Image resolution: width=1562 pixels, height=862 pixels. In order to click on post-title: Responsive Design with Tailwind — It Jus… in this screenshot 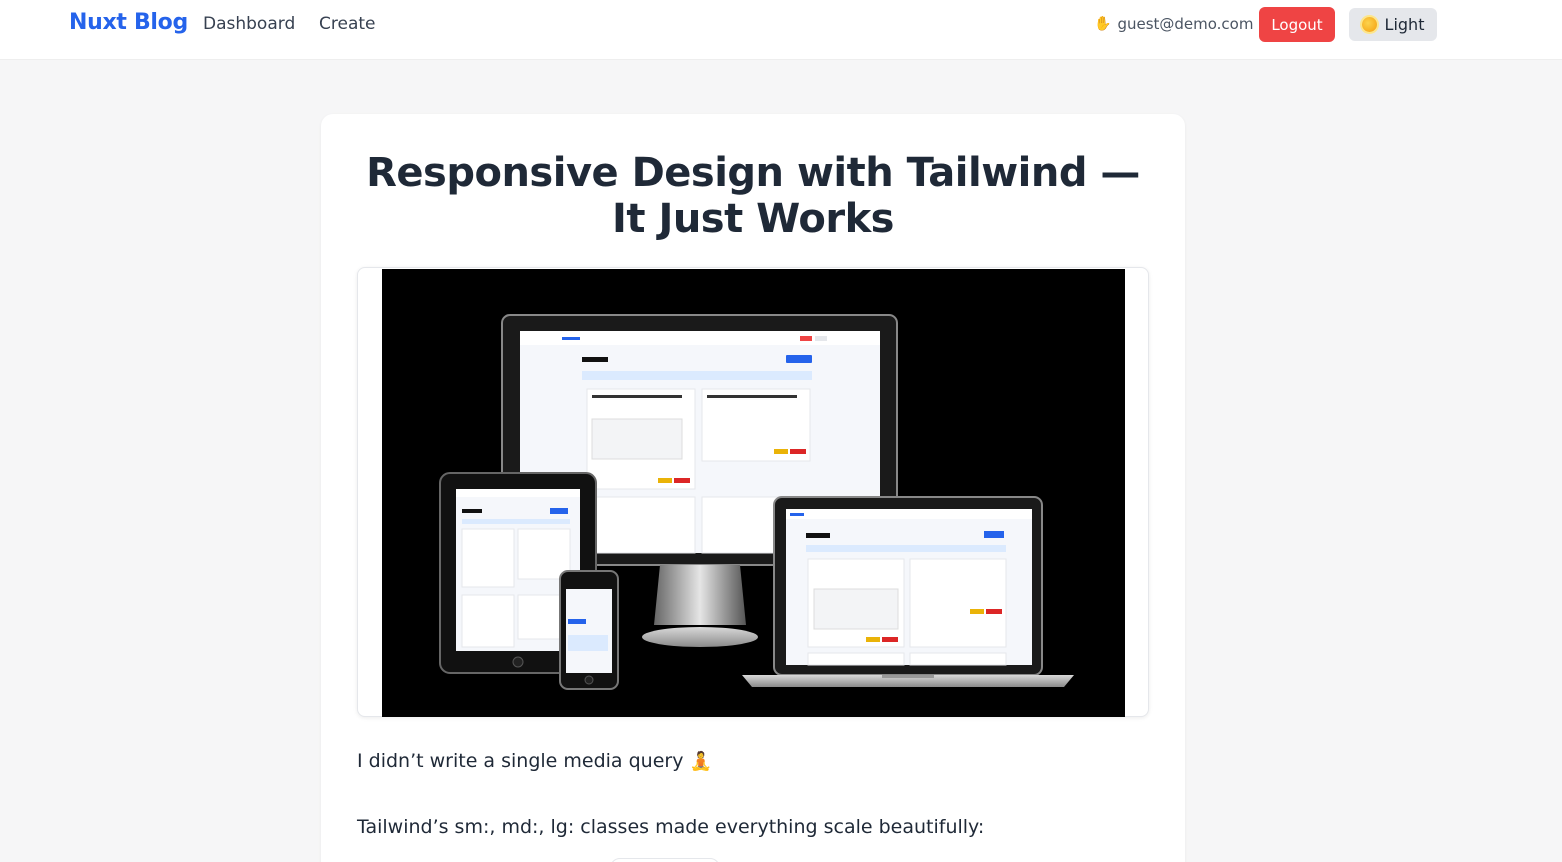, I will do `click(753, 196)`.